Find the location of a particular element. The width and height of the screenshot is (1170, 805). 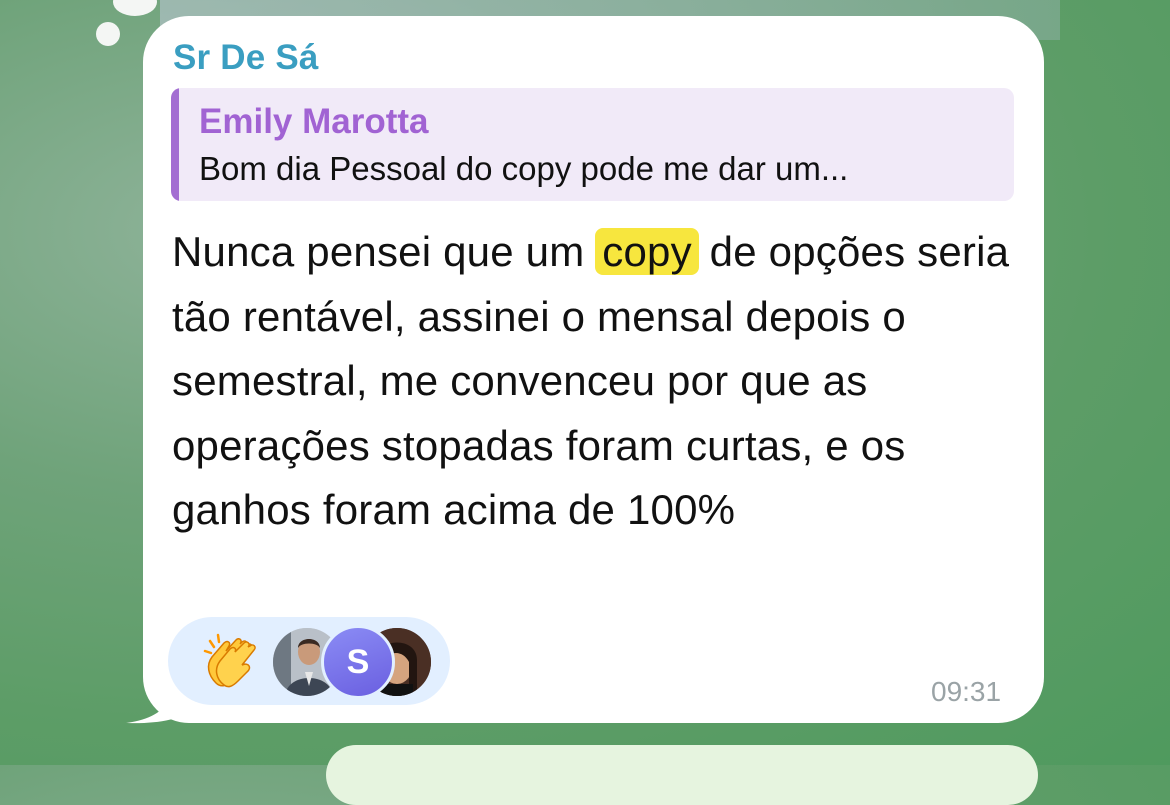

reactor-avatar-2: S is located at coordinates (358, 662).